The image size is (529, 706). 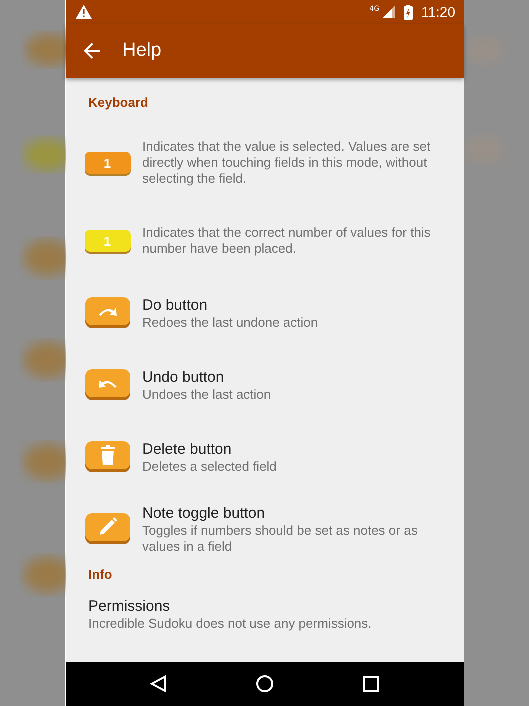 What do you see at coordinates (92, 51) in the screenshot?
I see `back-arrow-icon` at bounding box center [92, 51].